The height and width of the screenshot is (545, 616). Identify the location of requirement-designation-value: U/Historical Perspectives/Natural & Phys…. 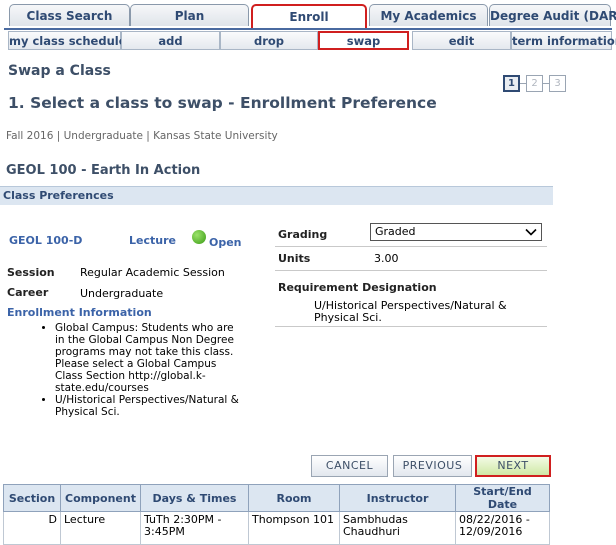
(410, 311).